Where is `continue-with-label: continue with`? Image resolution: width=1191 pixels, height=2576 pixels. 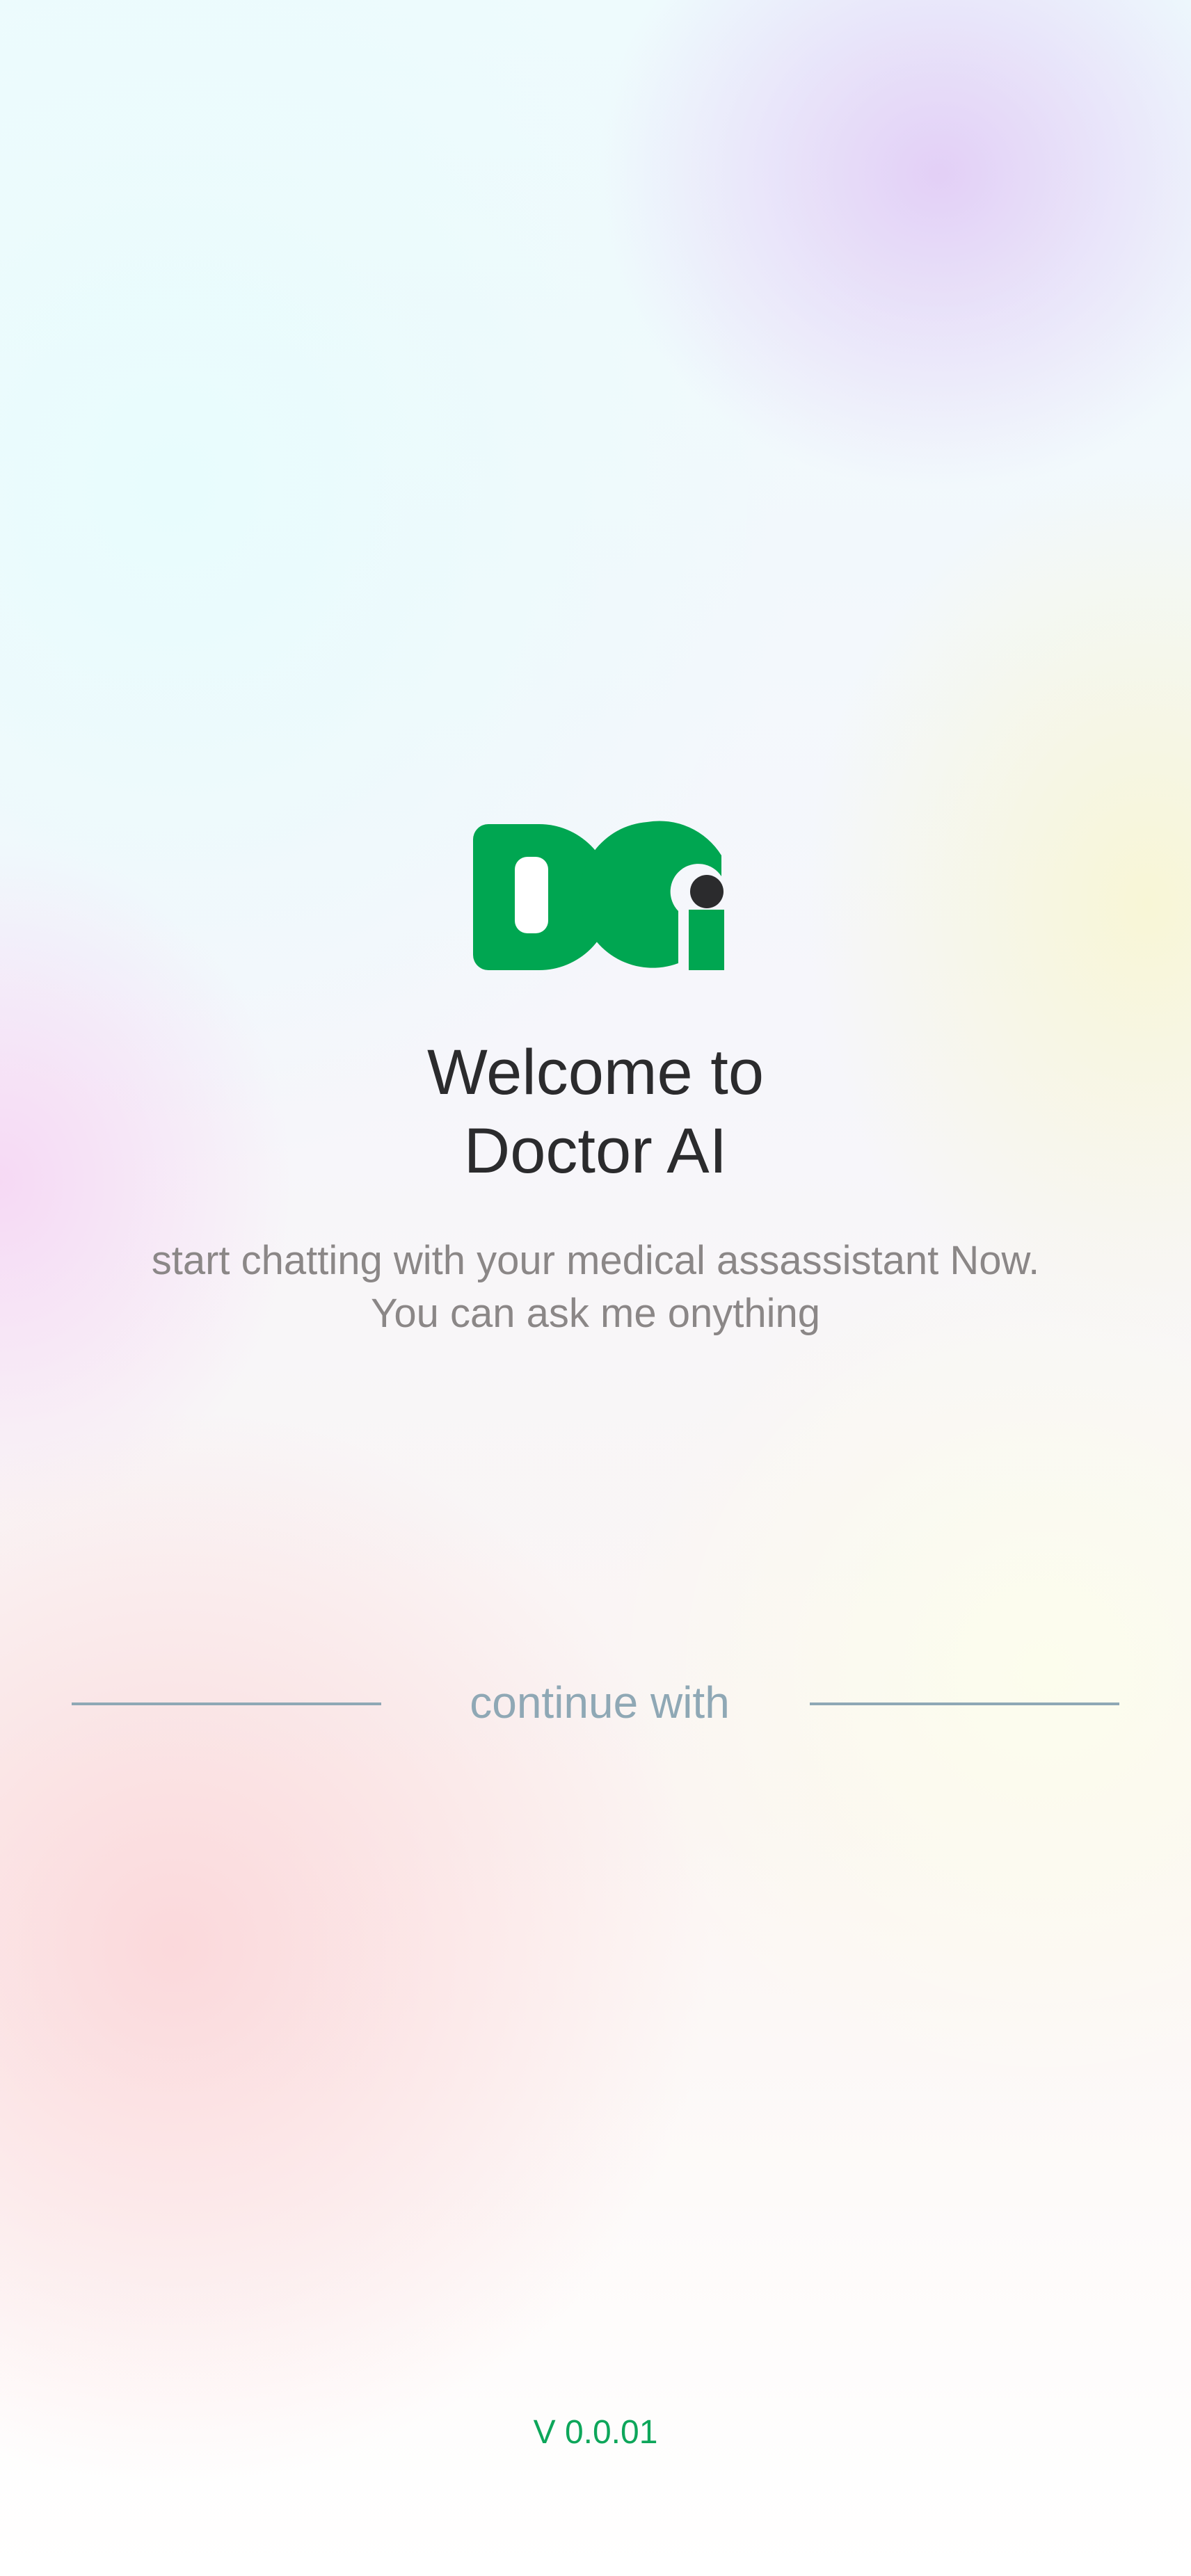 continue-with-label: continue with is located at coordinates (600, 1703).